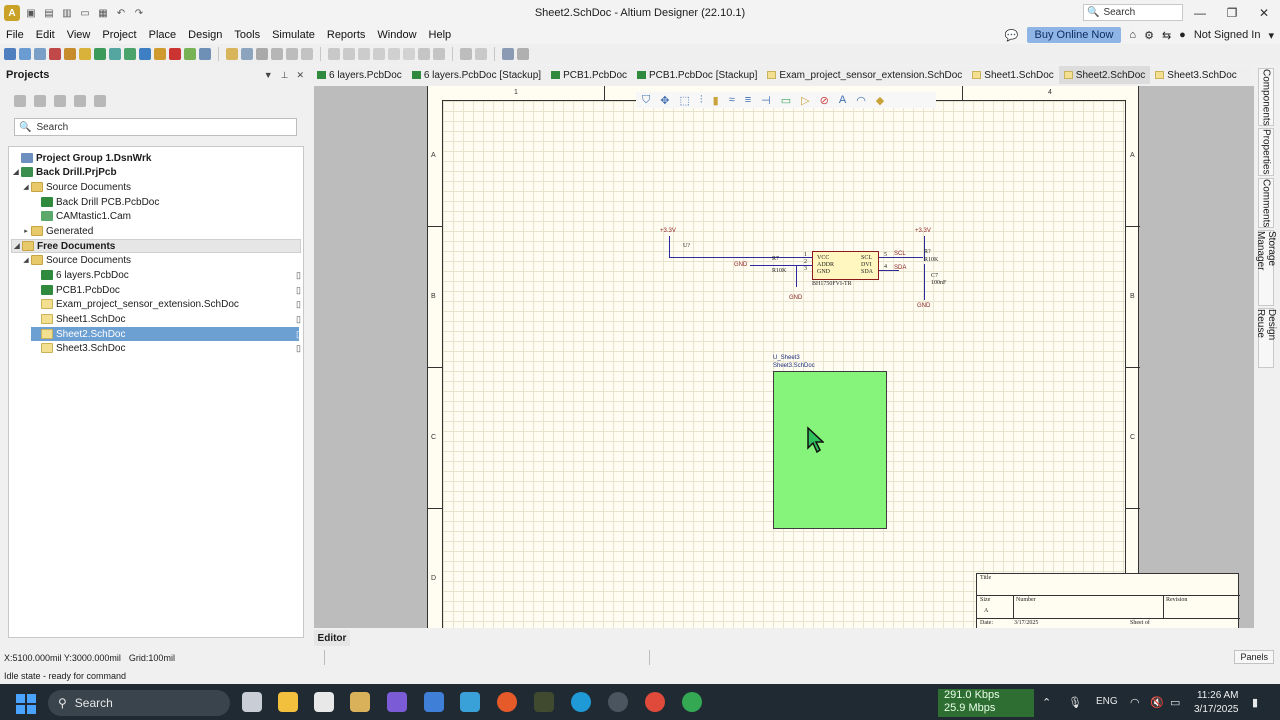 The image size is (1280, 720). I want to click on tree-item-back-drill-pcb: Back Drill PCB.PcbDoc, so click(176, 202).